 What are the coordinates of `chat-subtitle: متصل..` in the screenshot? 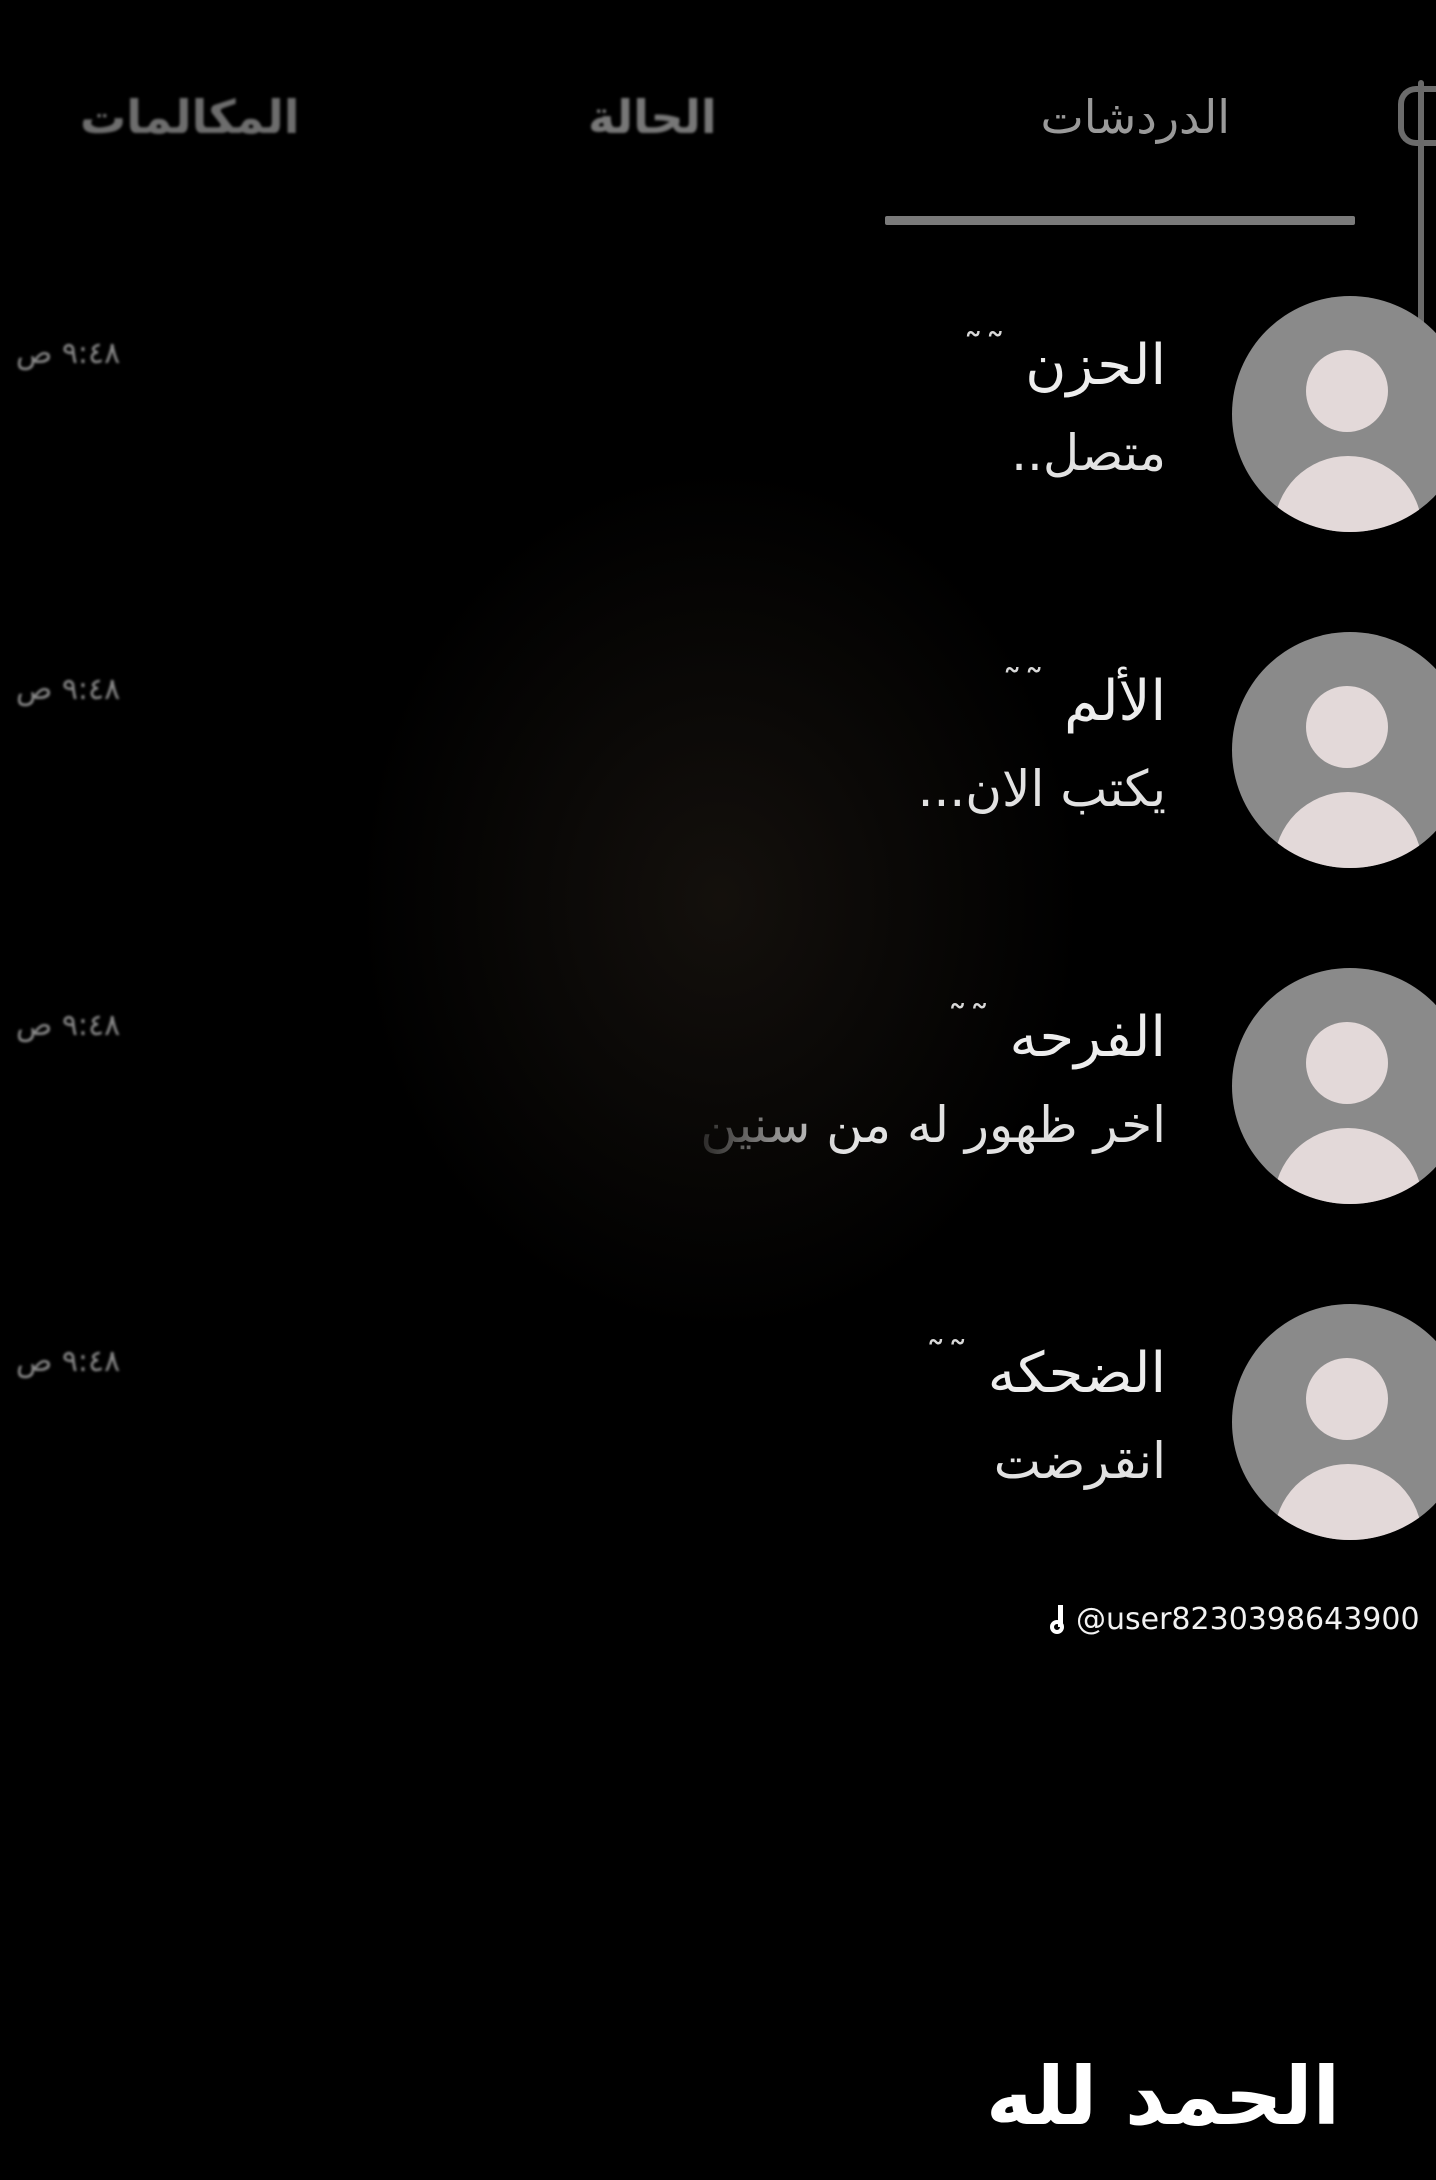 It's located at (1088, 453).